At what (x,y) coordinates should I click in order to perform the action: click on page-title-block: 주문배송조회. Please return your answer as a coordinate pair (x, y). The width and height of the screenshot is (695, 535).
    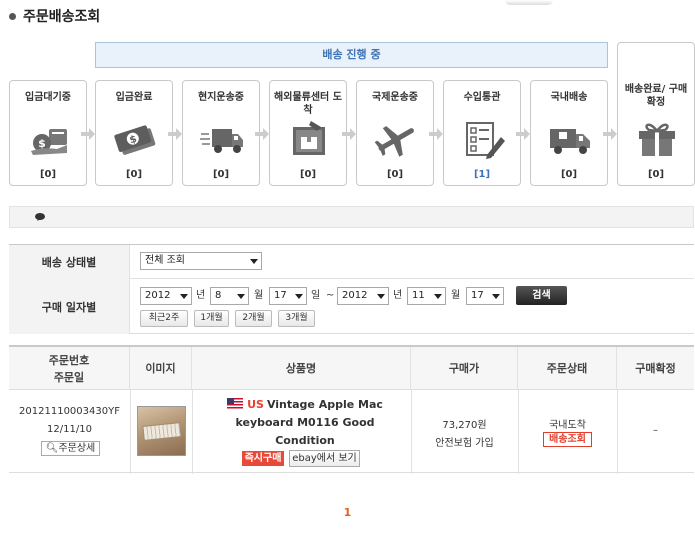
    Looking at the image, I should click on (54, 16).